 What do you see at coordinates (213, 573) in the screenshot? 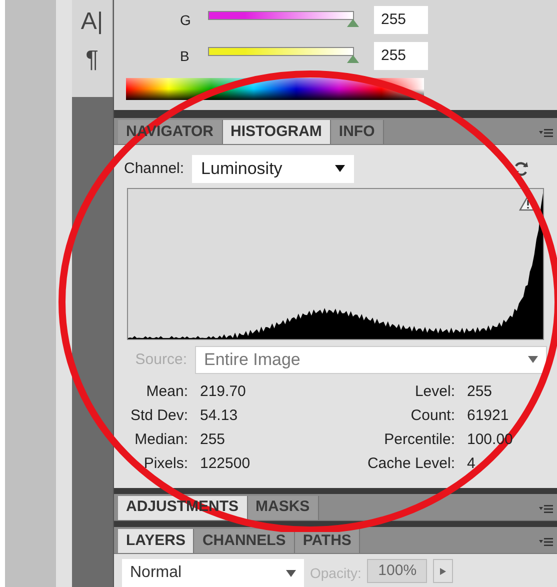
I see `blend-mode-dropdown: Normal` at bounding box center [213, 573].